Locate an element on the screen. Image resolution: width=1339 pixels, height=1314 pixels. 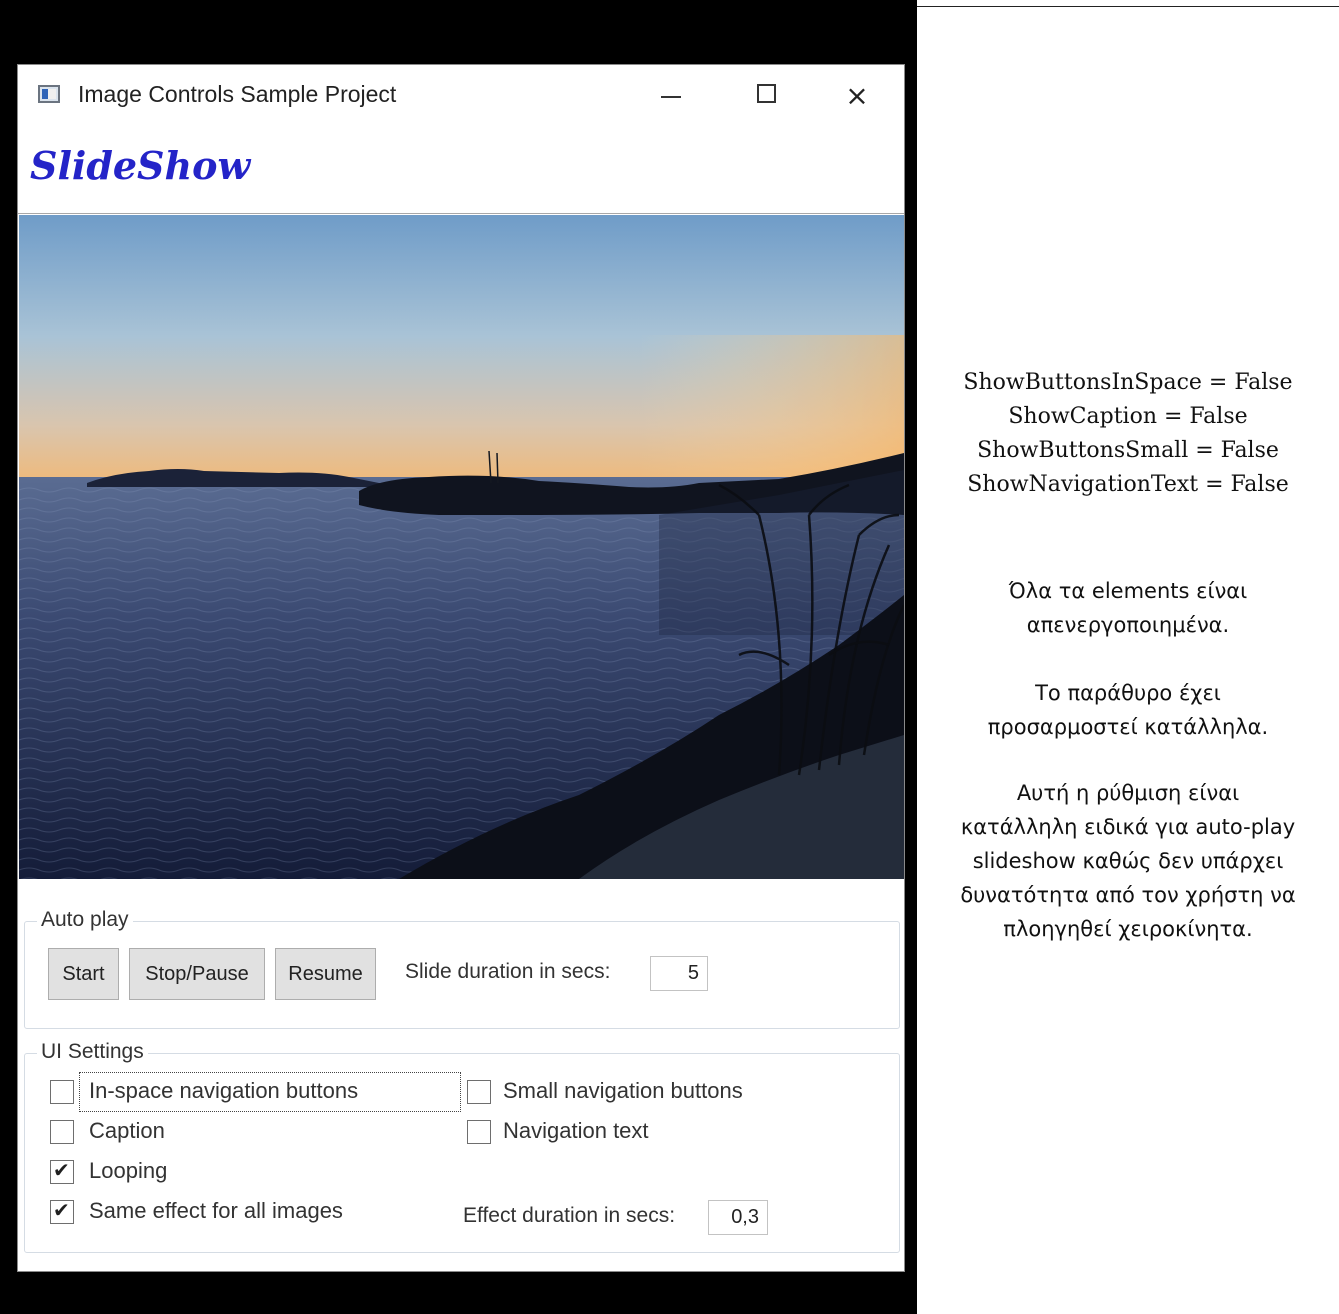
window-title: Image Controls Sample Project is located at coordinates (237, 94).